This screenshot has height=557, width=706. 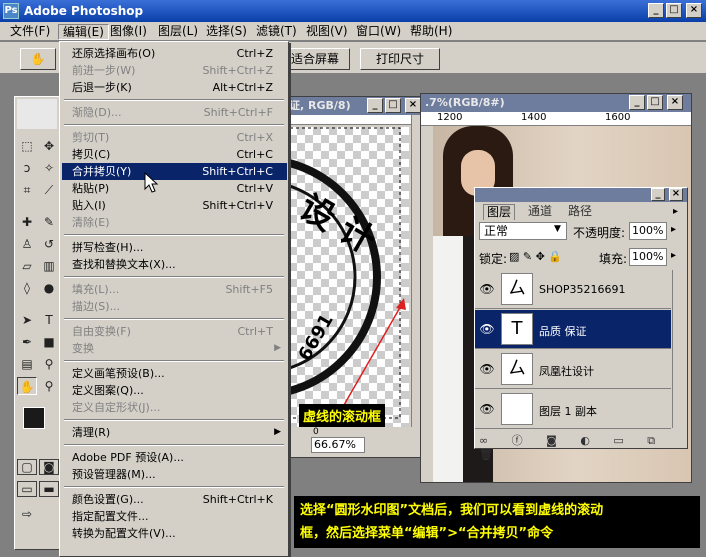 I want to click on edit-menu-item: 颜色设置(G)... Shift+Ctrl+K, so click(x=174, y=499).